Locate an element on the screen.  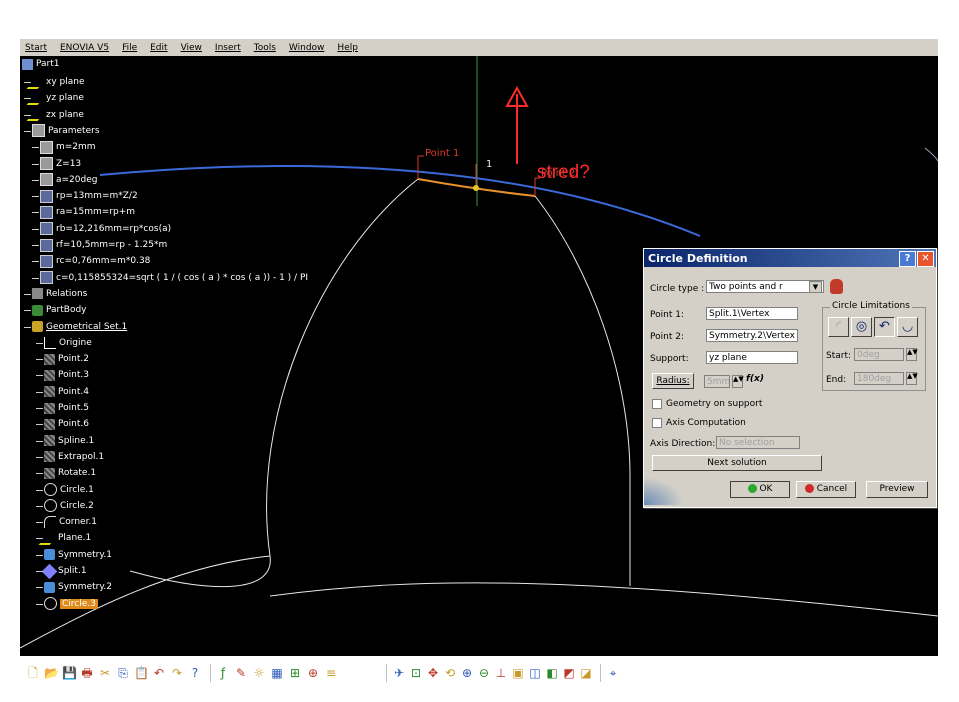
cancel-button: Cancel is located at coordinates (826, 489).